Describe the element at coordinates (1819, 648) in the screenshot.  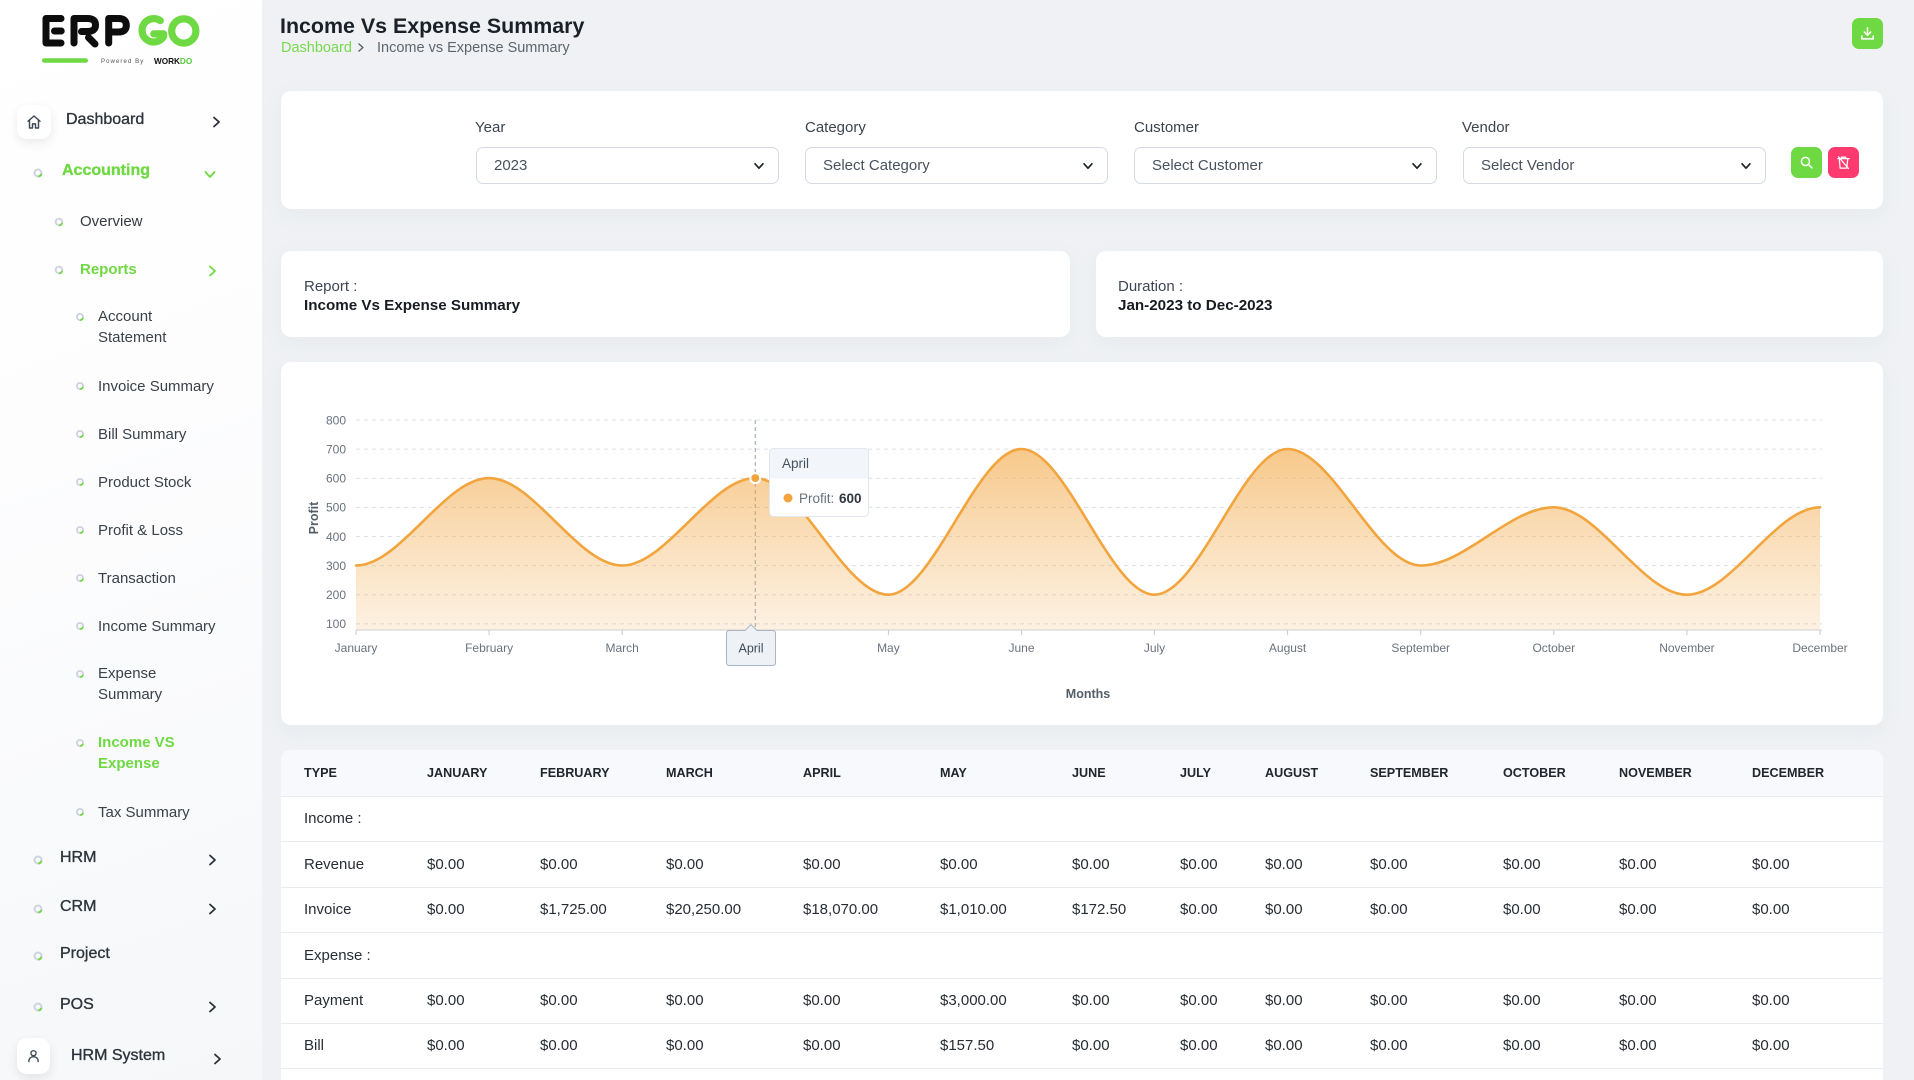
I see `svg-text: December` at that location.